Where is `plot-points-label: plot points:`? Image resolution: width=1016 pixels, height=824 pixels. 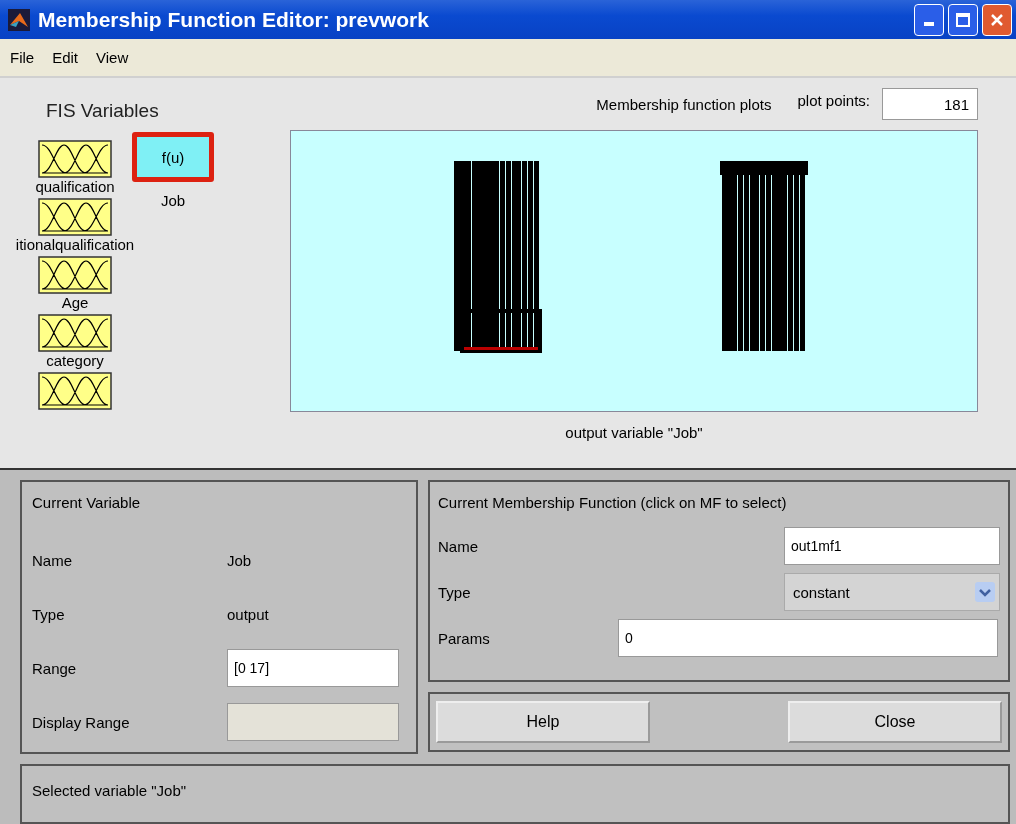 plot-points-label: plot points: is located at coordinates (833, 100).